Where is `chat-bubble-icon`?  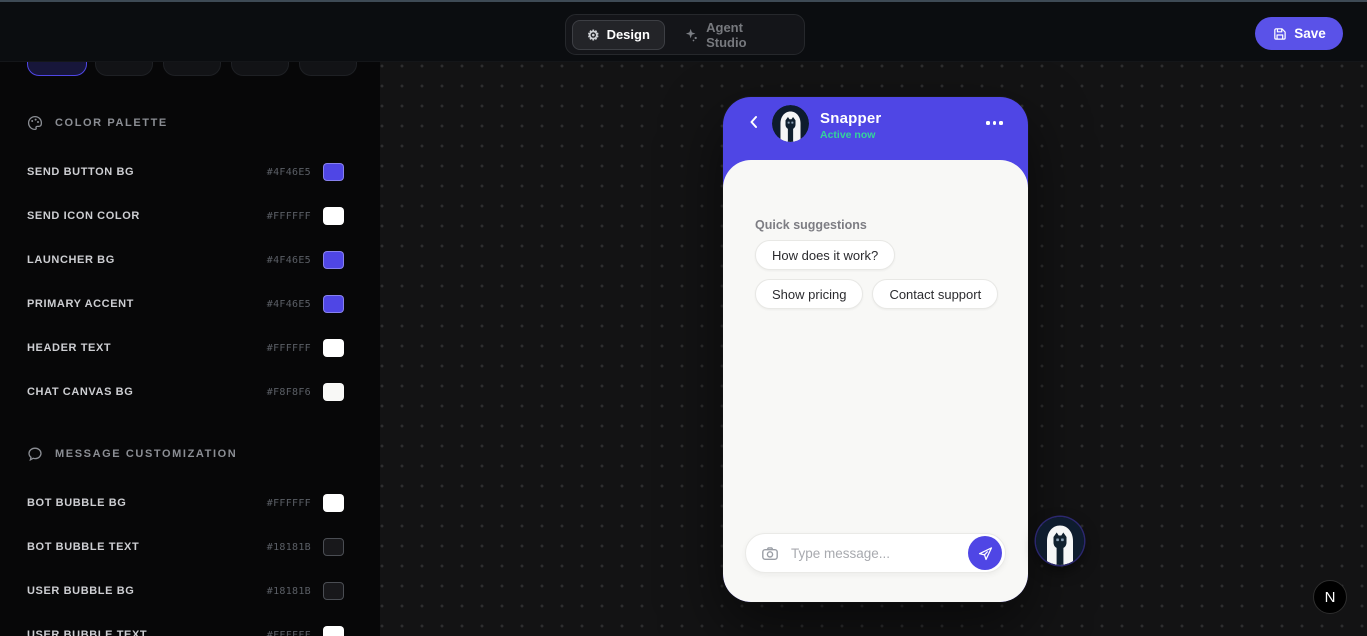 chat-bubble-icon is located at coordinates (35, 454).